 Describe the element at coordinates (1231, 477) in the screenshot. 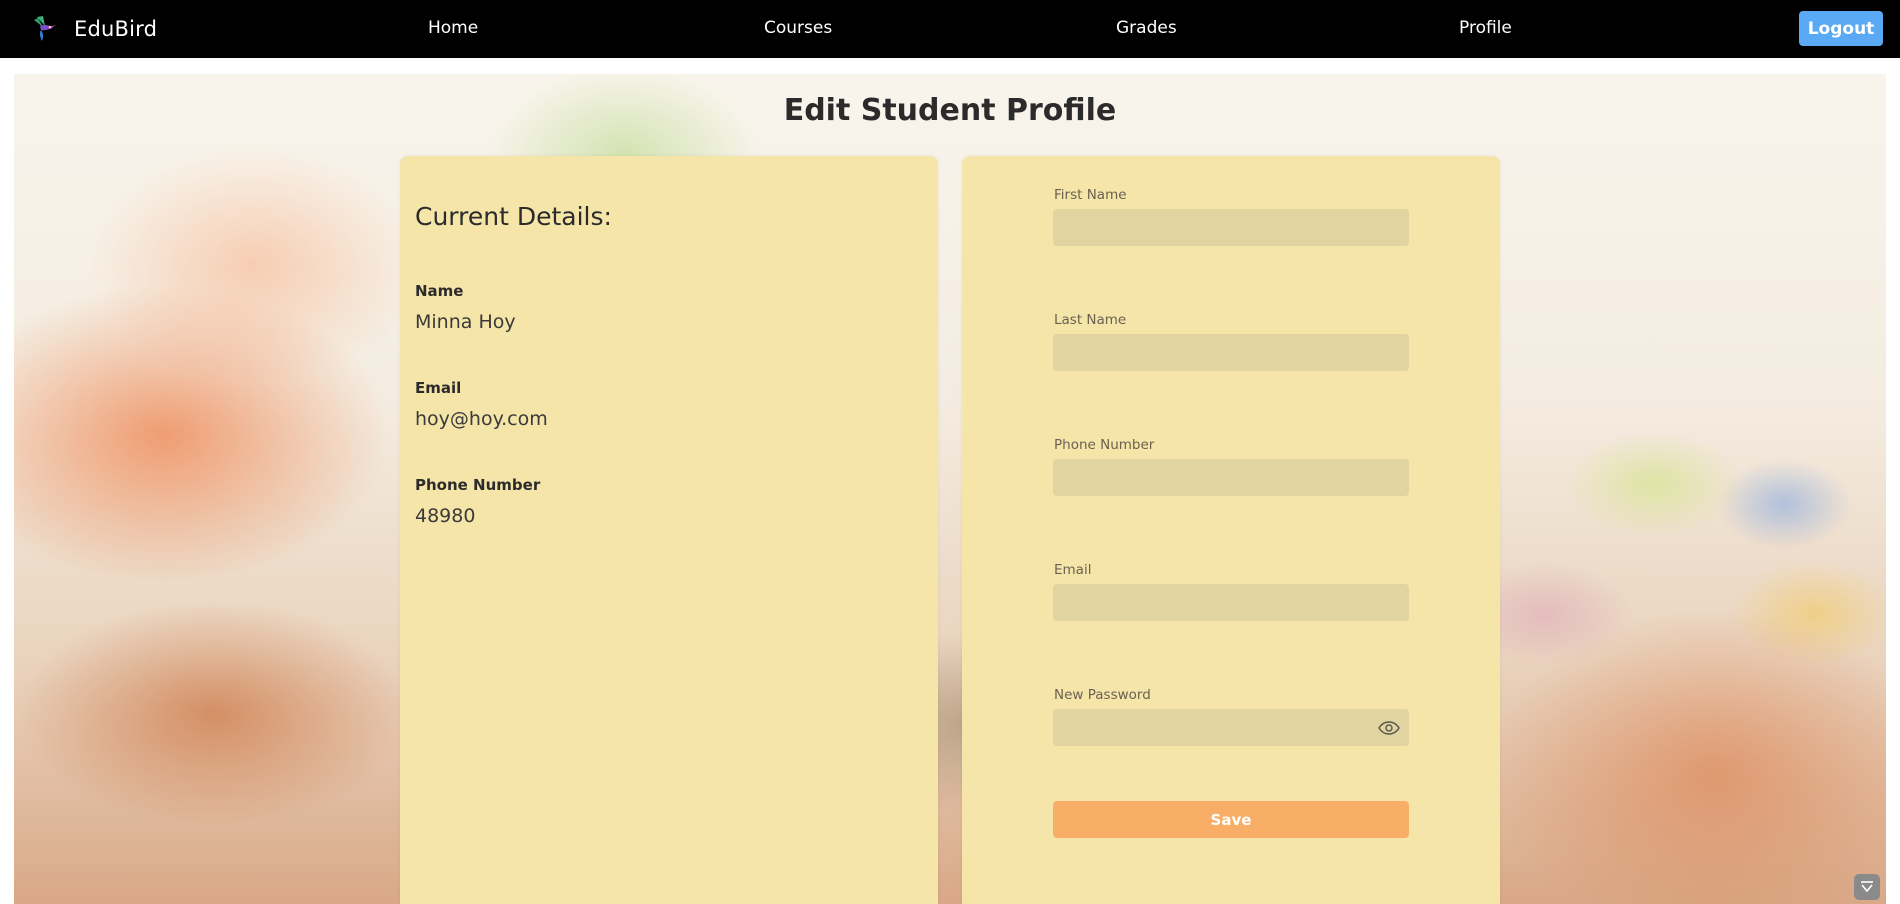

I see `phone-number-input` at that location.